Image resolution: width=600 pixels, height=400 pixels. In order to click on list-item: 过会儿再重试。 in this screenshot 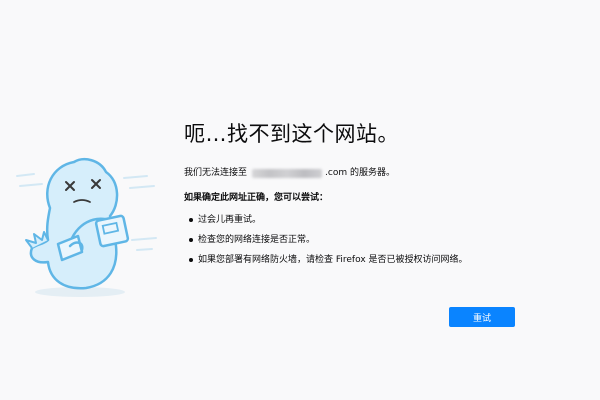, I will do `click(356, 220)`.